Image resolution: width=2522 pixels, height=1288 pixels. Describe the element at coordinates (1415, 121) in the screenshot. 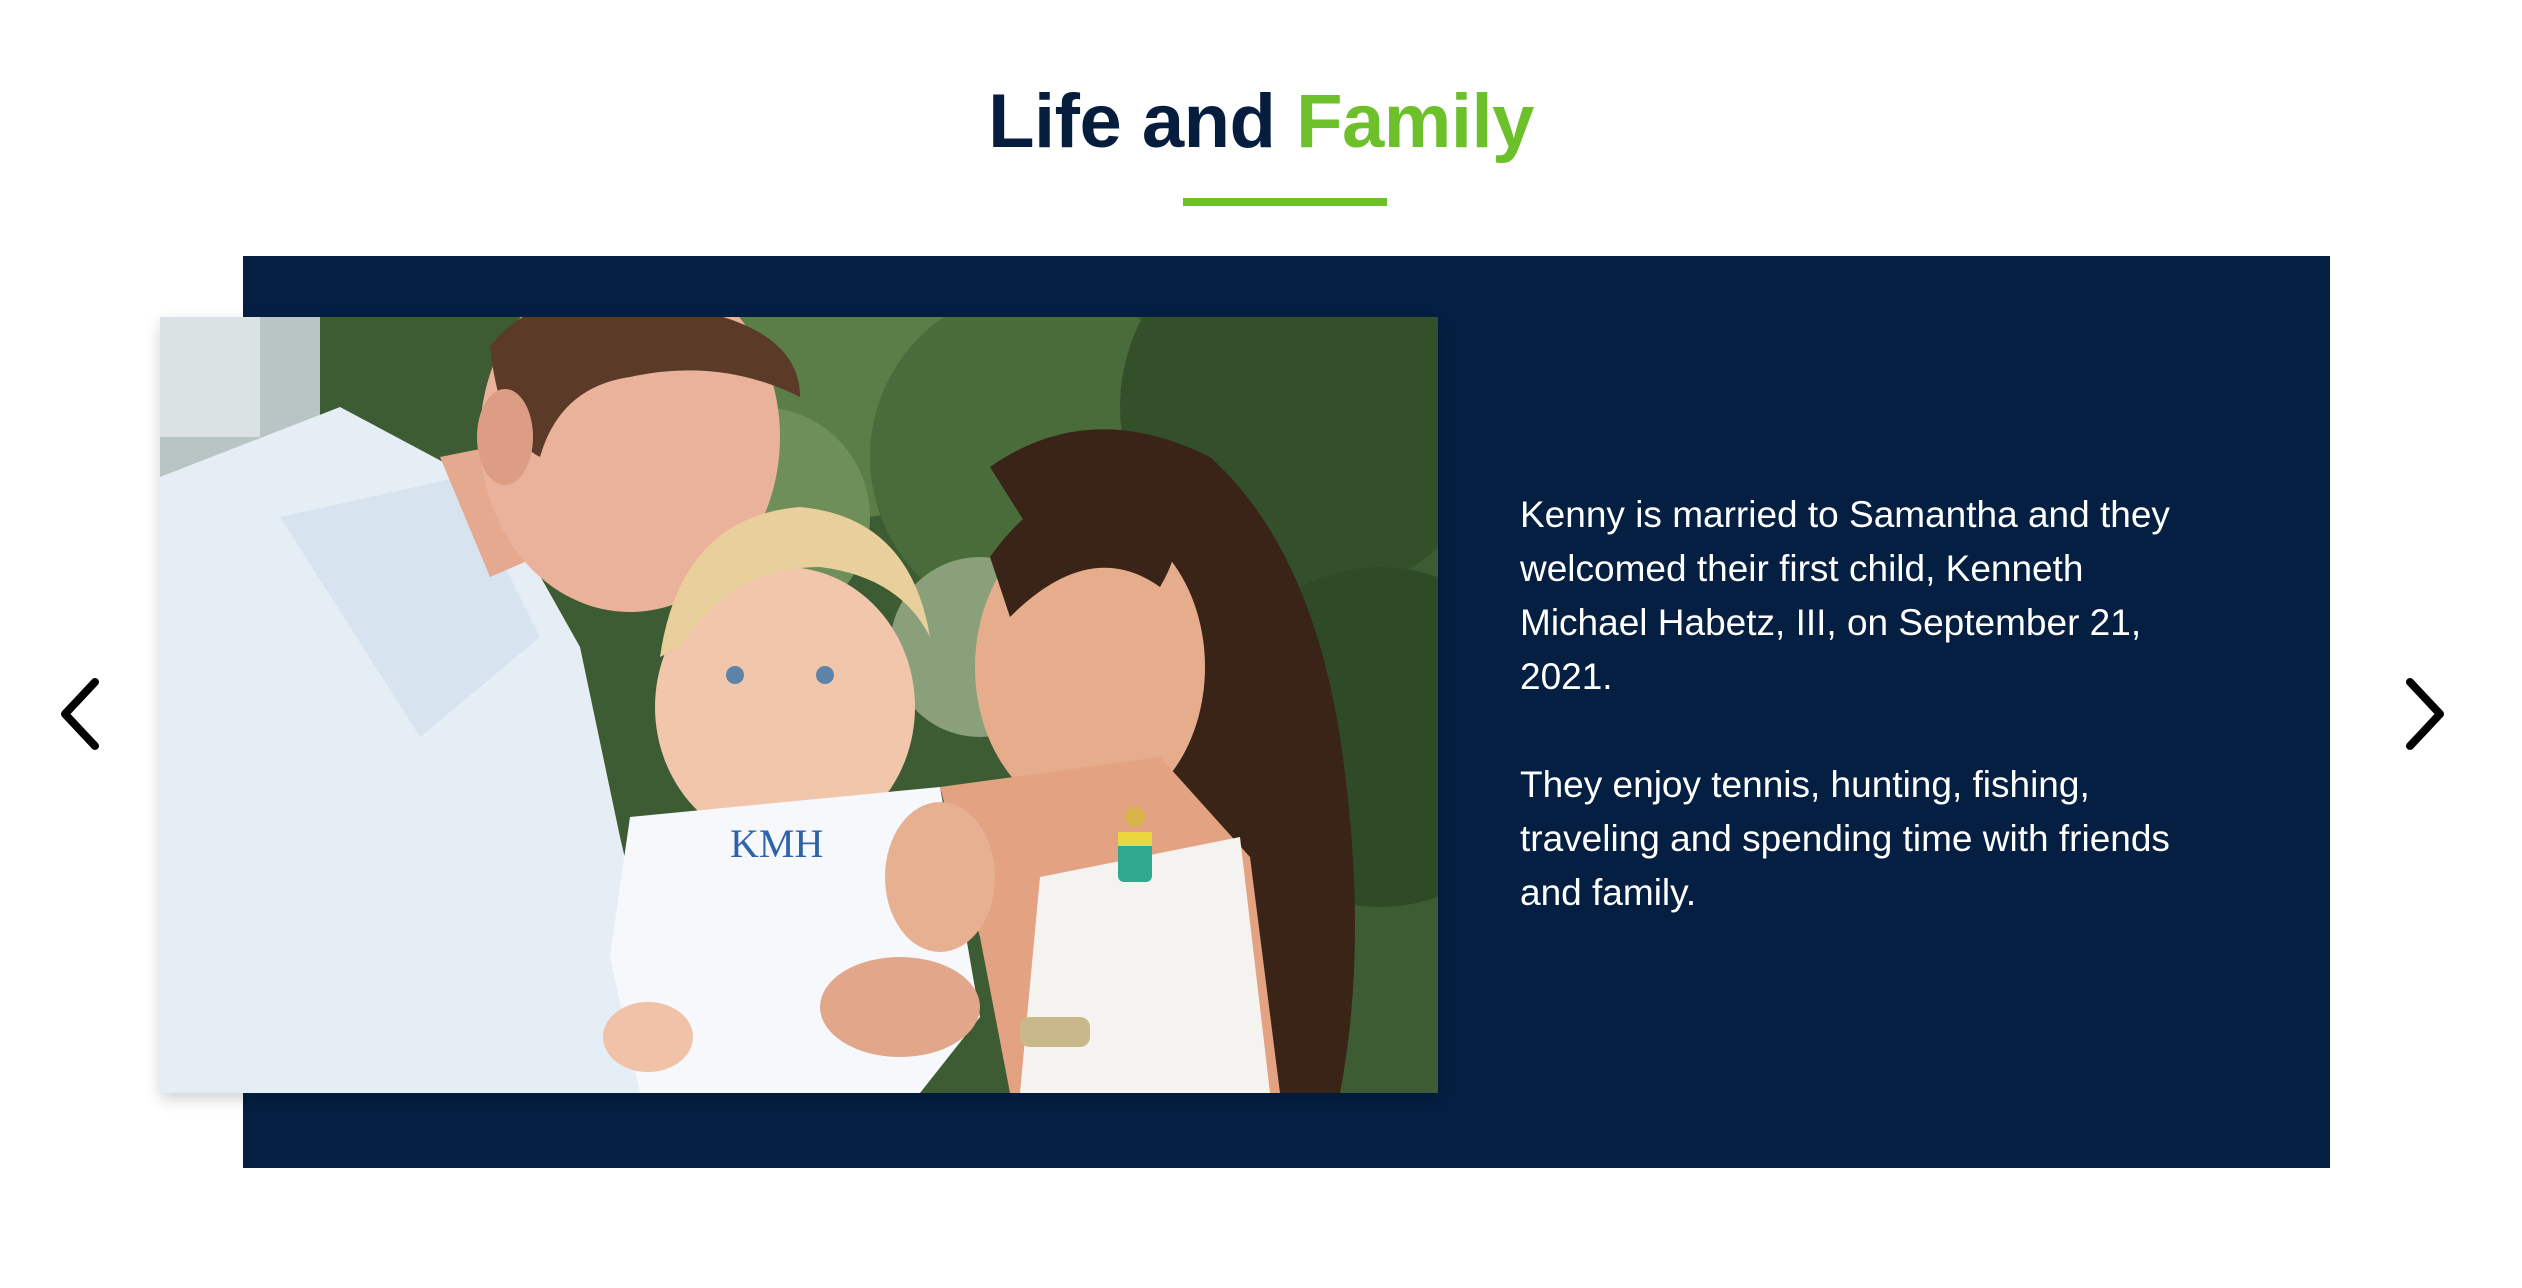

I see `section-title-accent: Family` at that location.